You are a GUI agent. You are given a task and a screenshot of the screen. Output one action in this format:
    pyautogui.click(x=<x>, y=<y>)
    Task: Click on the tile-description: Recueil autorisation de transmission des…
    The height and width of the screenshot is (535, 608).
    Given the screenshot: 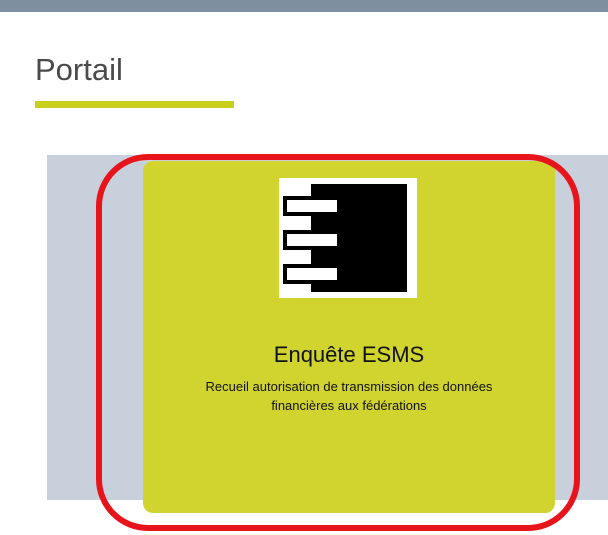 What is the action you would take?
    pyautogui.click(x=349, y=396)
    